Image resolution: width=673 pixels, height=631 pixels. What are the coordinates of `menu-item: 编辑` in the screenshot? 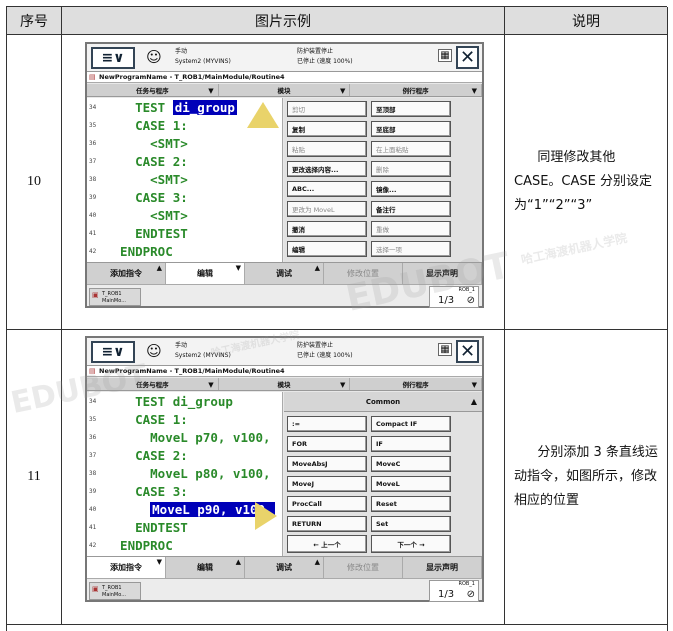 It's located at (327, 249).